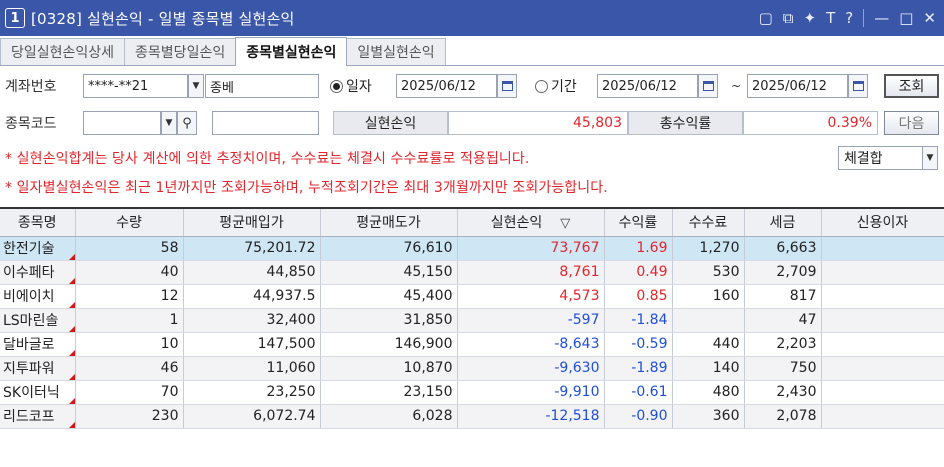 This screenshot has width=944, height=467. I want to click on tab-bar: 당일실현손익상세 종목별당일손익 종목별실현손익 일별실현손익, so click(472, 51).